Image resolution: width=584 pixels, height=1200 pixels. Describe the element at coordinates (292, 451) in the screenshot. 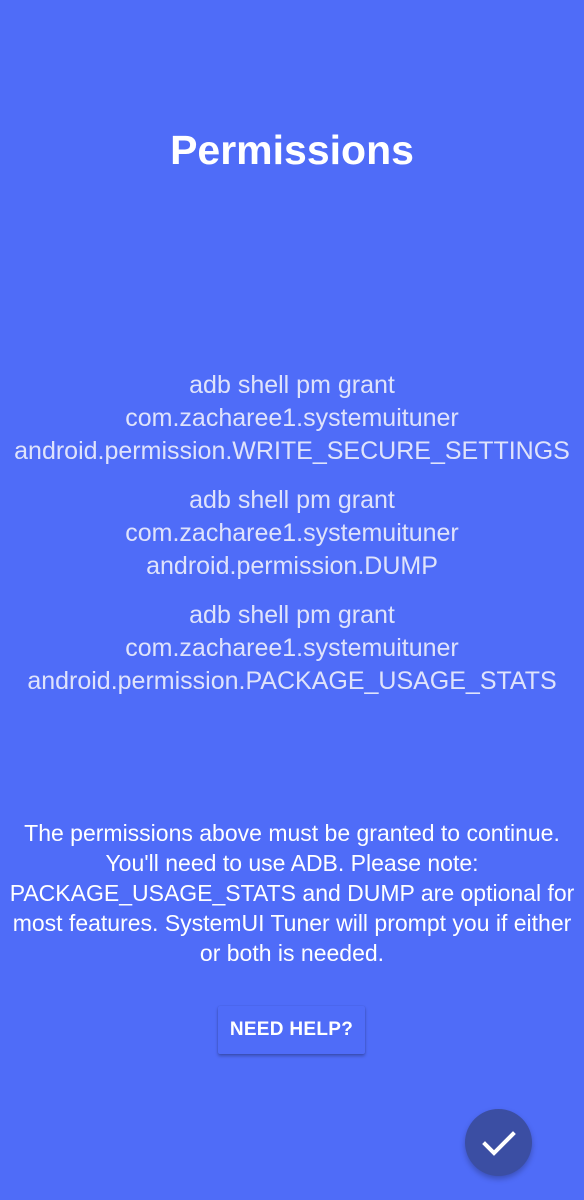

I see `command-permission: android.permission.WRITE_SECURE_SETTINGS` at that location.